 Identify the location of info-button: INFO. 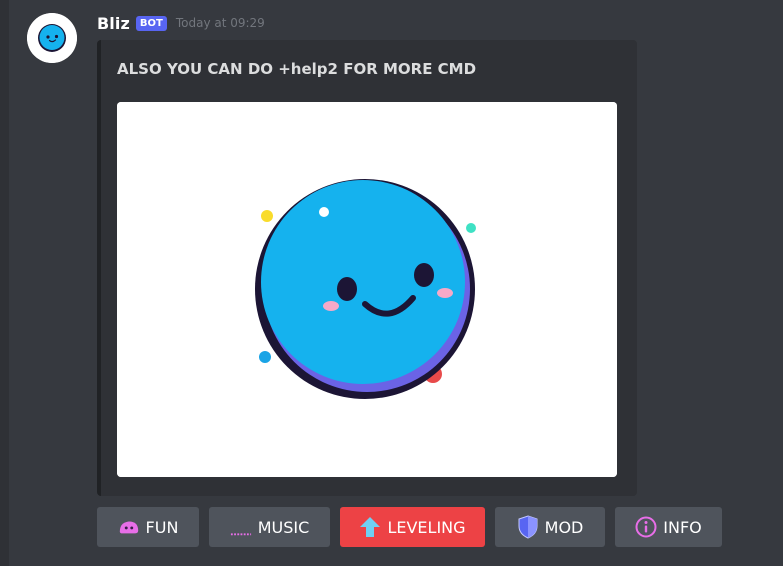
(668, 527).